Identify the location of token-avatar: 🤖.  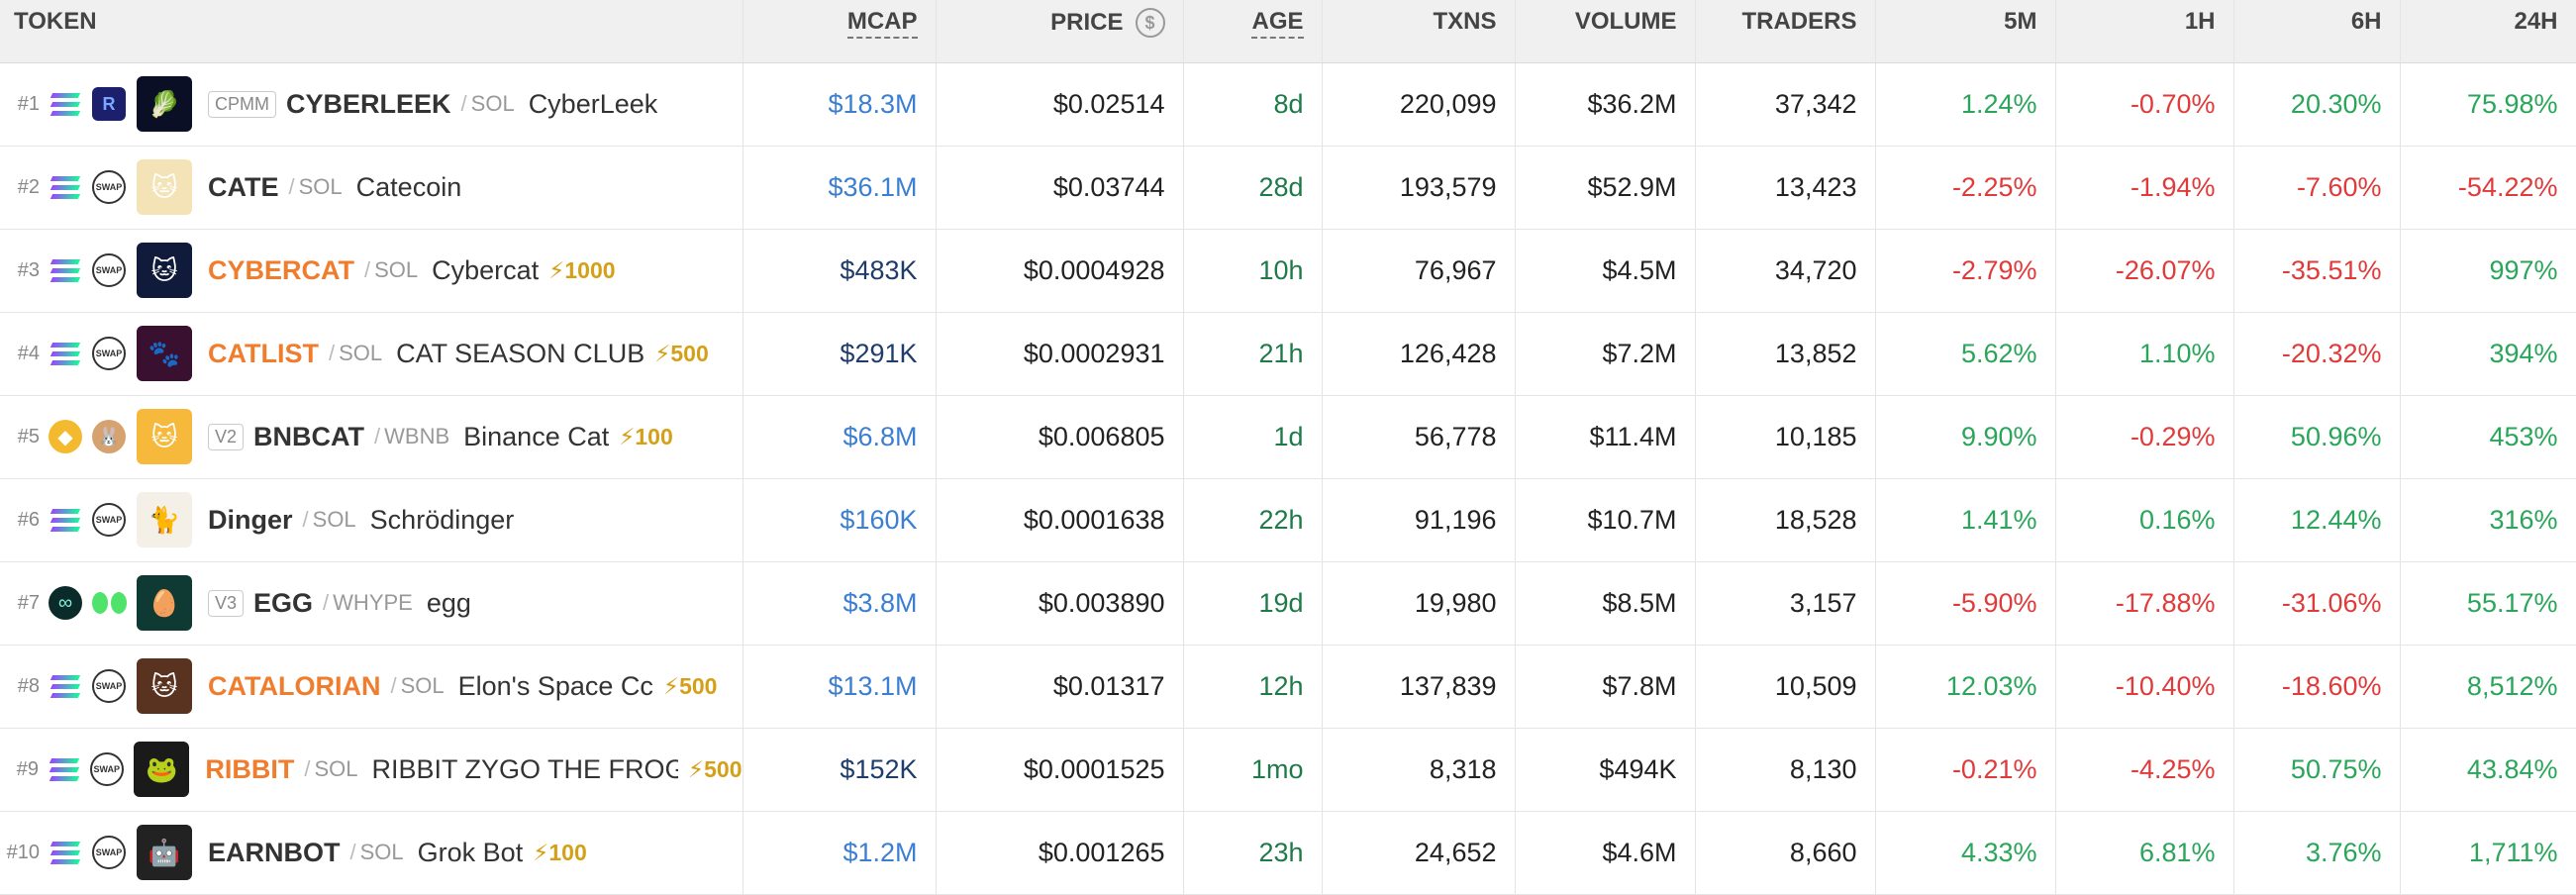
(165, 852).